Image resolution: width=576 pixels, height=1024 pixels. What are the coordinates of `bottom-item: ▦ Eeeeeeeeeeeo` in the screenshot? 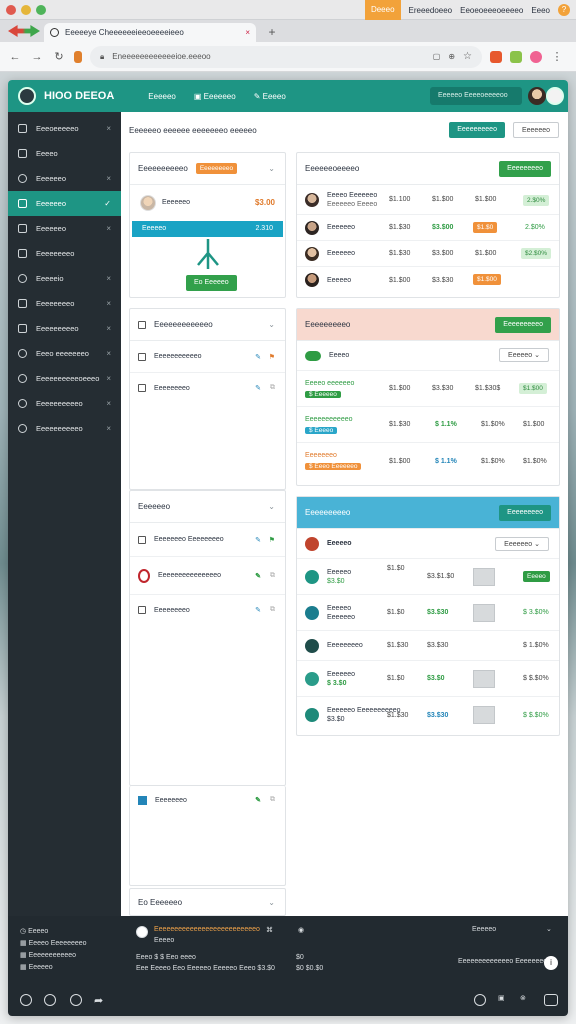 It's located at (53, 956).